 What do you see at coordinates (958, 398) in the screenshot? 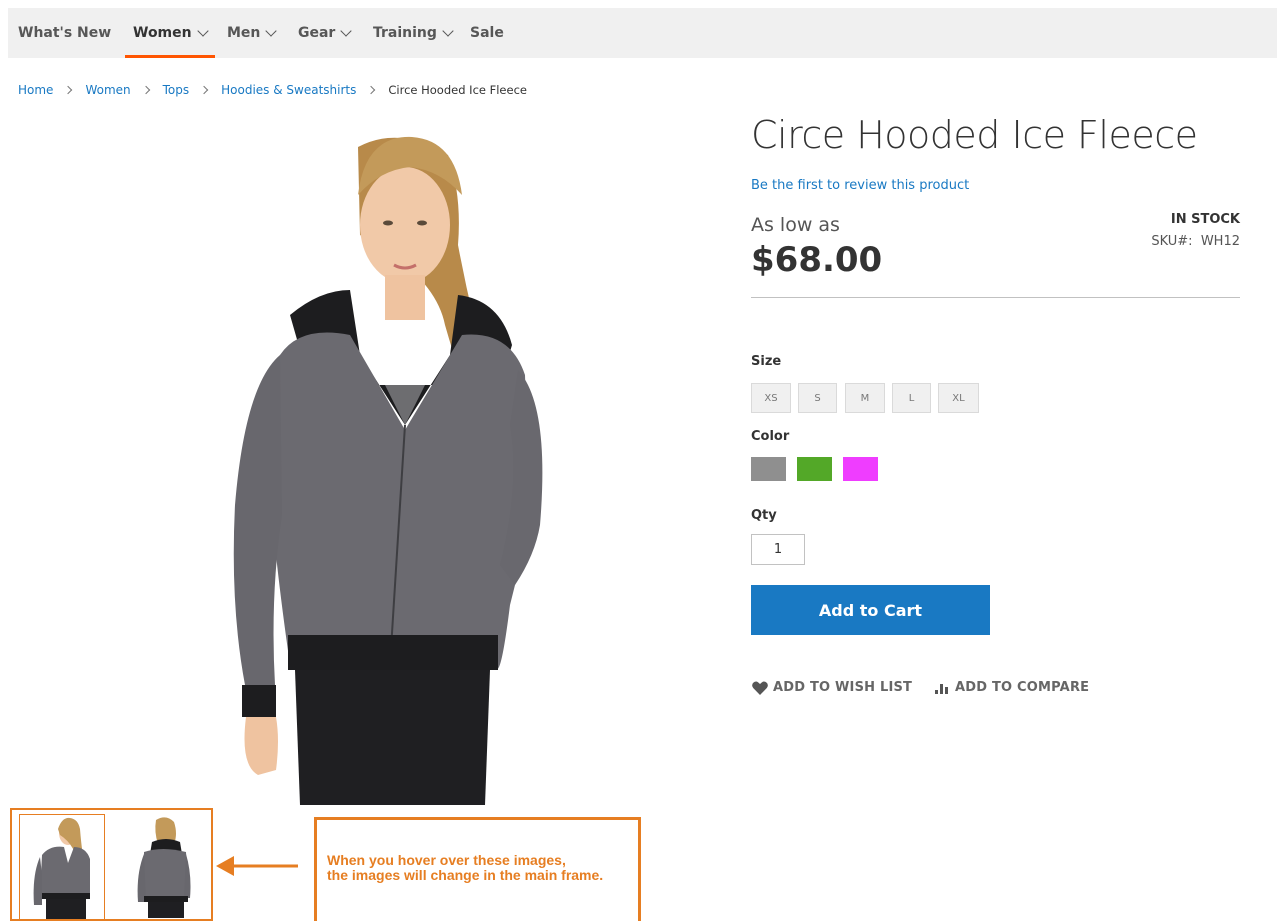
I see `size-option-xl: XL` at bounding box center [958, 398].